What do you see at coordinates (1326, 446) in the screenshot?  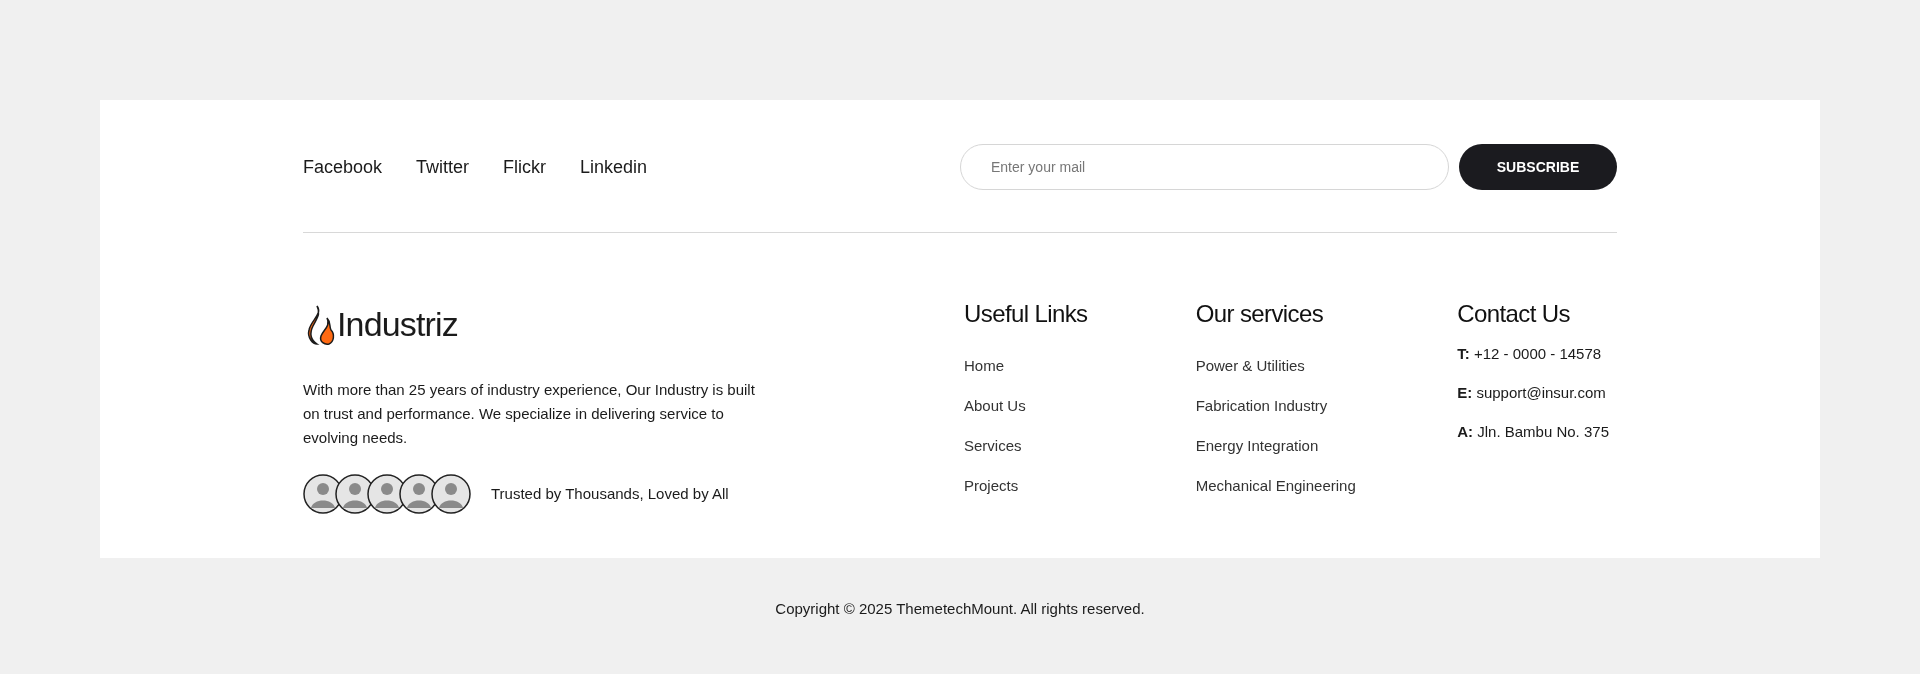 I see `footer-link: Energy Integration` at bounding box center [1326, 446].